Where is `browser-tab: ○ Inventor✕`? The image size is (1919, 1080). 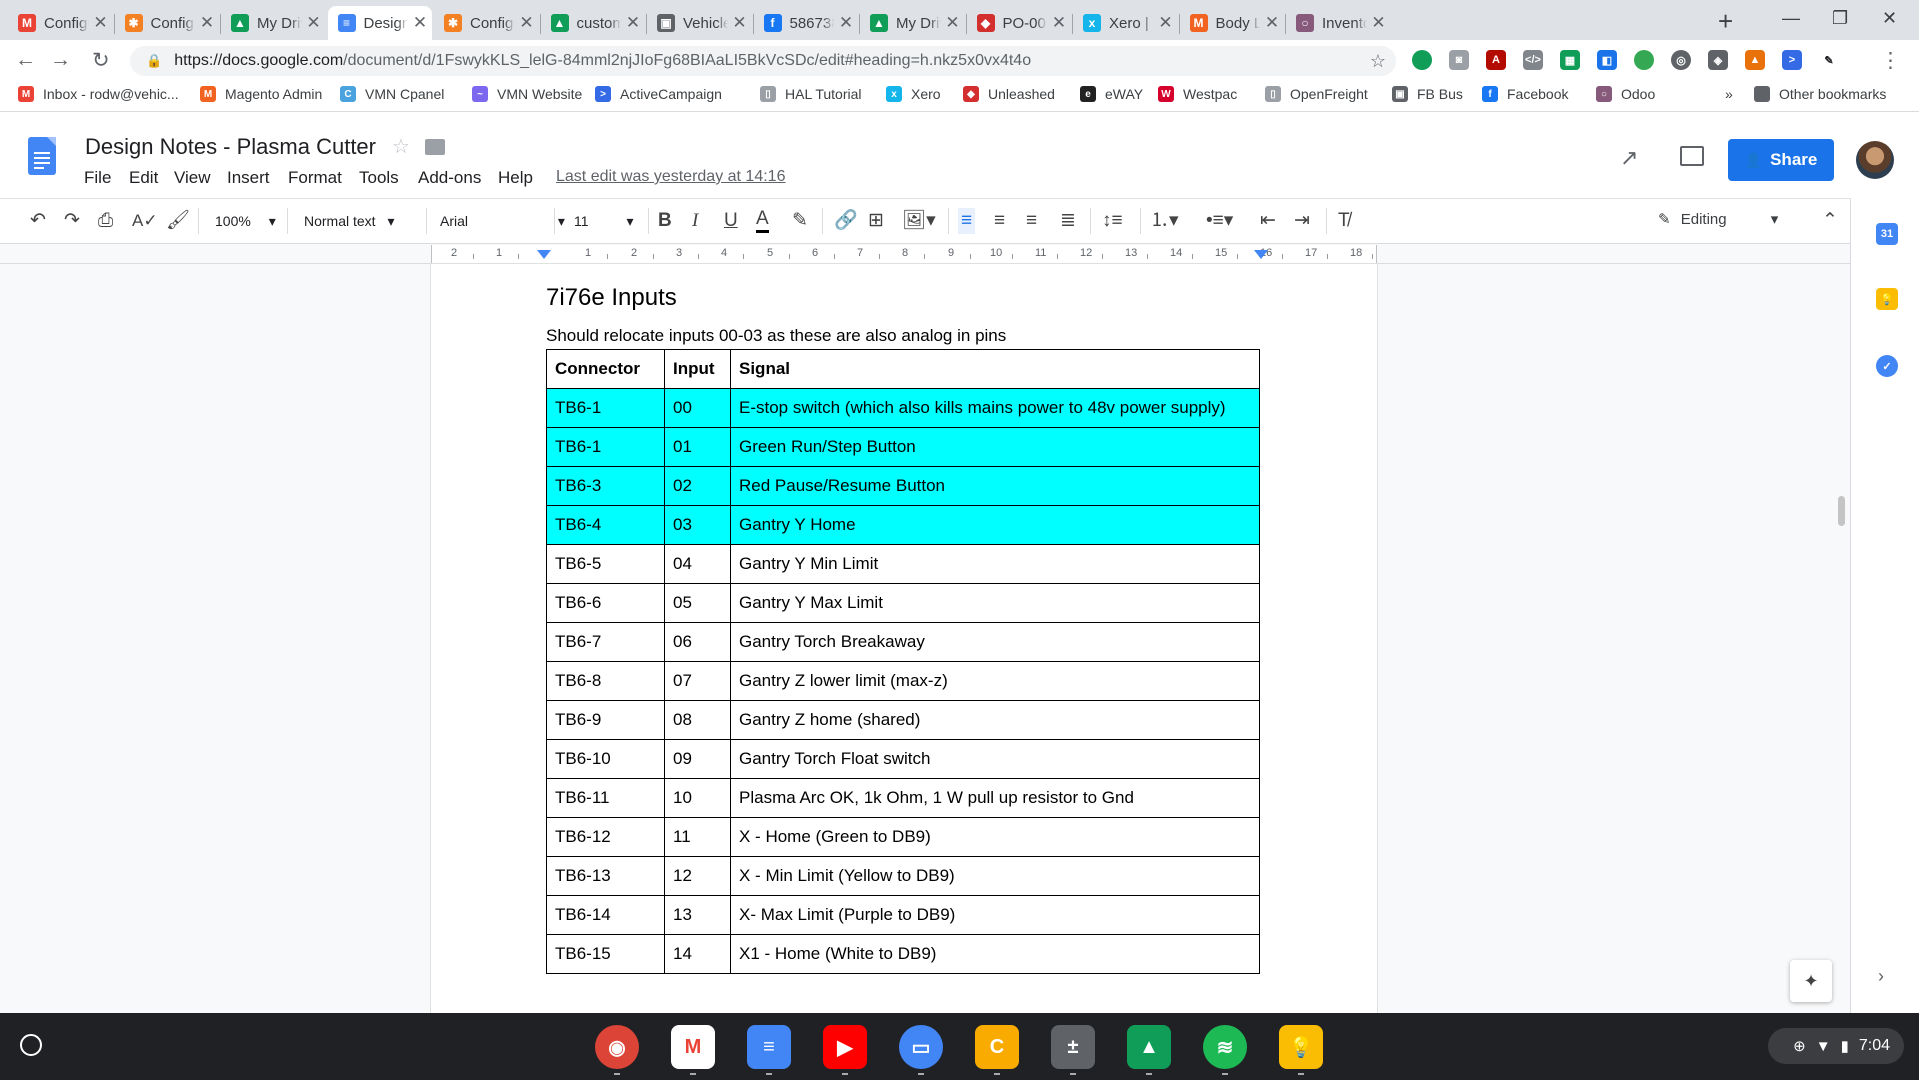
browser-tab: ○ Inventor✕ is located at coordinates (1338, 23).